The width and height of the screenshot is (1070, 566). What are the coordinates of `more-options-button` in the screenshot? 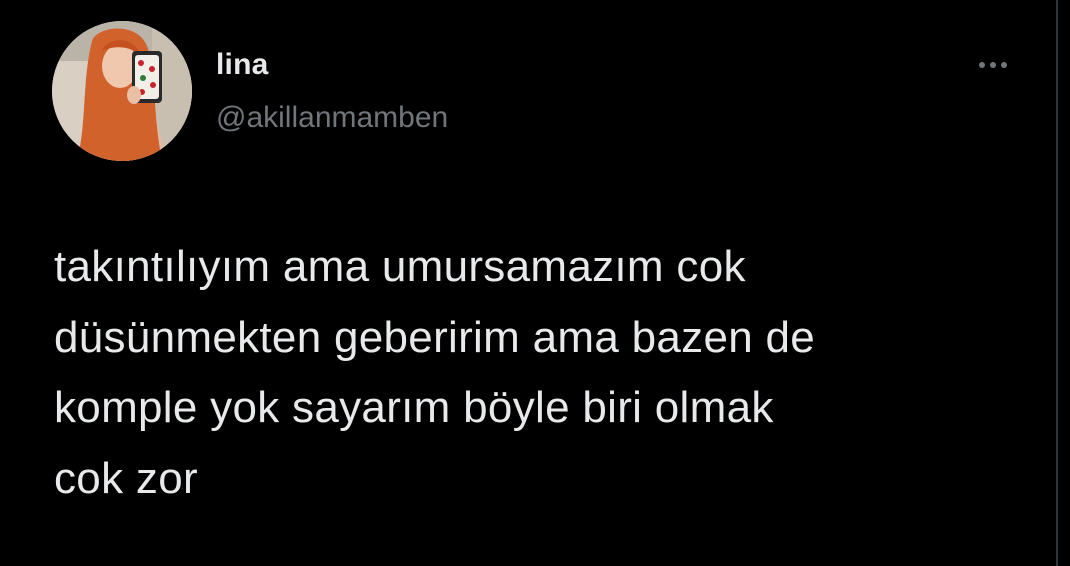 It's located at (993, 65).